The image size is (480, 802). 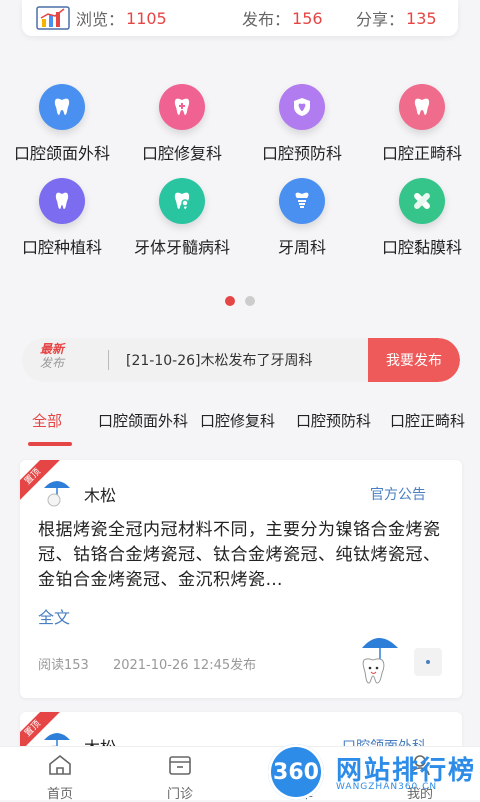 What do you see at coordinates (100, 19) in the screenshot?
I see `views-label: 浏览：` at bounding box center [100, 19].